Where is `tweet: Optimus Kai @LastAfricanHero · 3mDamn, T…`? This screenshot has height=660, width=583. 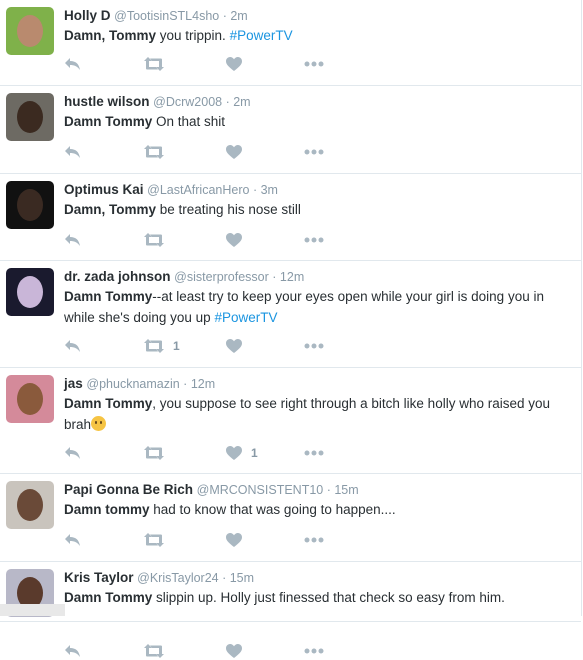
tweet: Optimus Kai @LastAfricanHero · 3mDamn, T… is located at coordinates (290, 217).